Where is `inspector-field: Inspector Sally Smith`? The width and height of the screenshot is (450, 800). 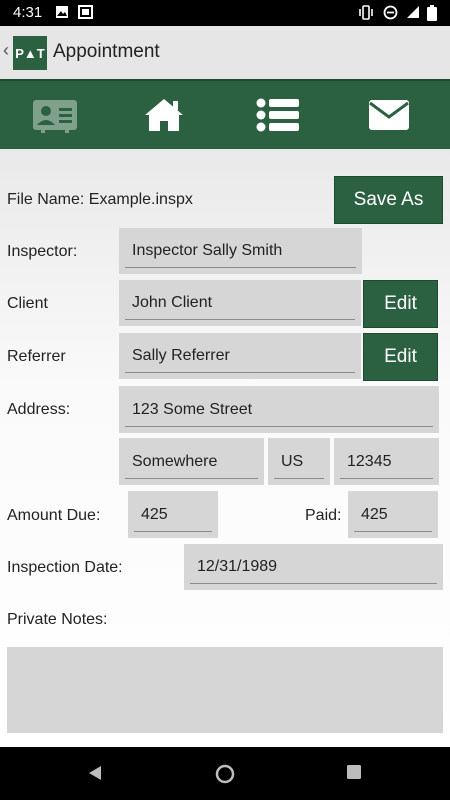
inspector-field: Inspector Sally Smith is located at coordinates (240, 251).